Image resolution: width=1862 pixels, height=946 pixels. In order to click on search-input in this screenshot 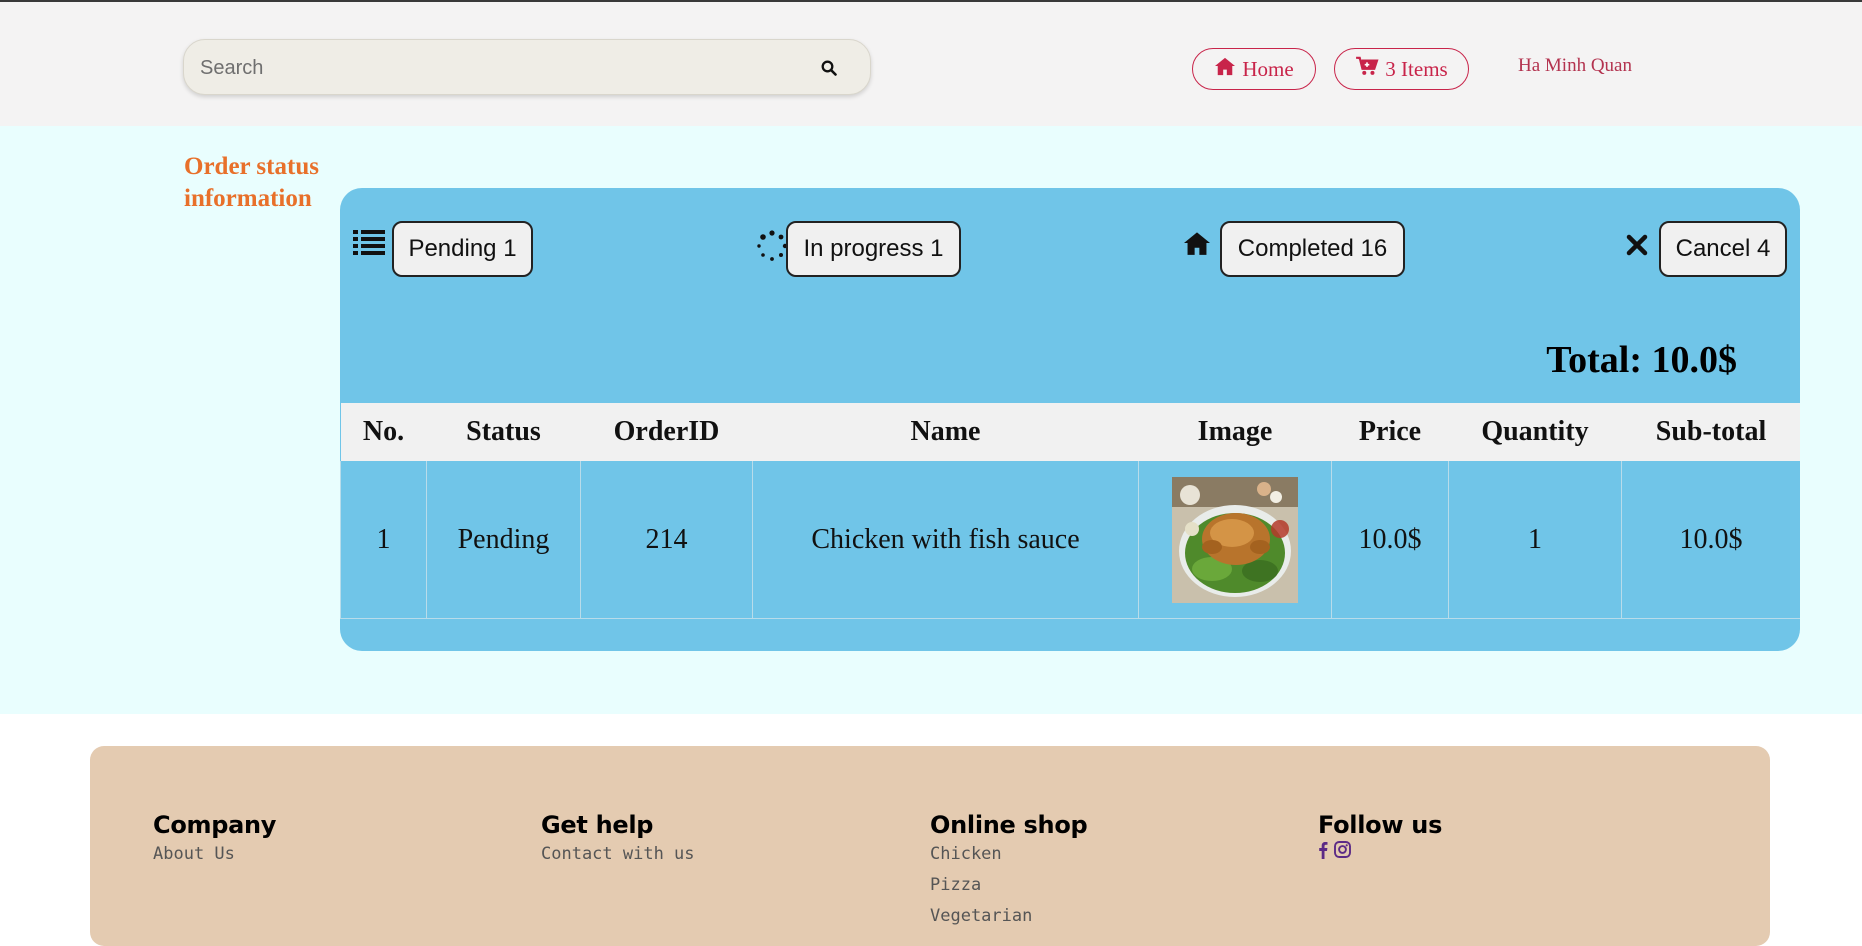, I will do `click(480, 68)`.